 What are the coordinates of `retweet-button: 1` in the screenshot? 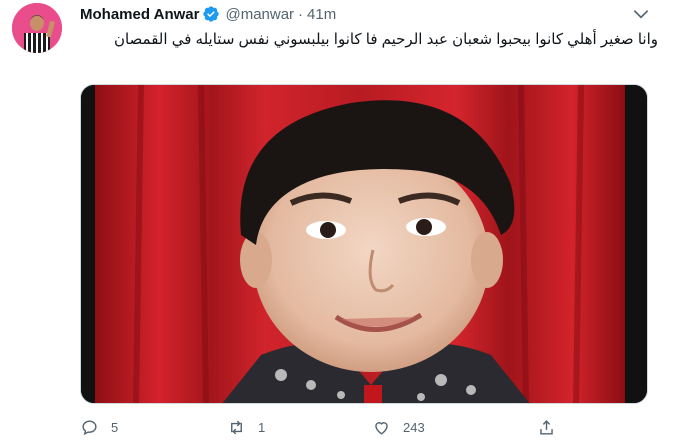 It's located at (246, 427).